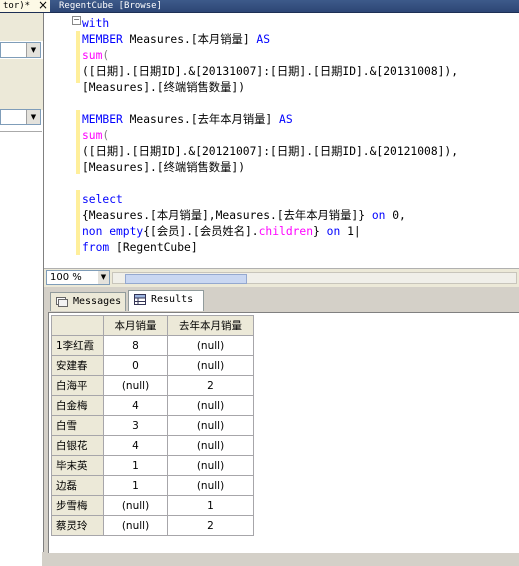  What do you see at coordinates (21, 348) in the screenshot?
I see `metadata-tree` at bounding box center [21, 348].